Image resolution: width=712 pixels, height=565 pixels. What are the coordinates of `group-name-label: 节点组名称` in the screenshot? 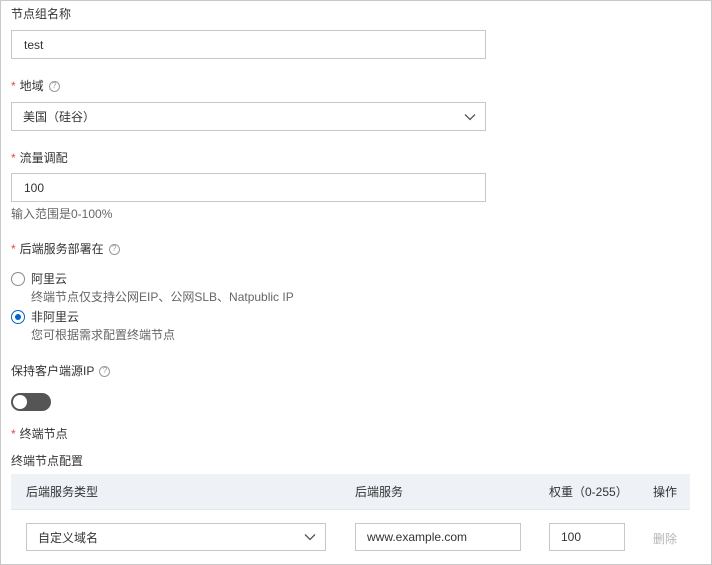 It's located at (41, 14).